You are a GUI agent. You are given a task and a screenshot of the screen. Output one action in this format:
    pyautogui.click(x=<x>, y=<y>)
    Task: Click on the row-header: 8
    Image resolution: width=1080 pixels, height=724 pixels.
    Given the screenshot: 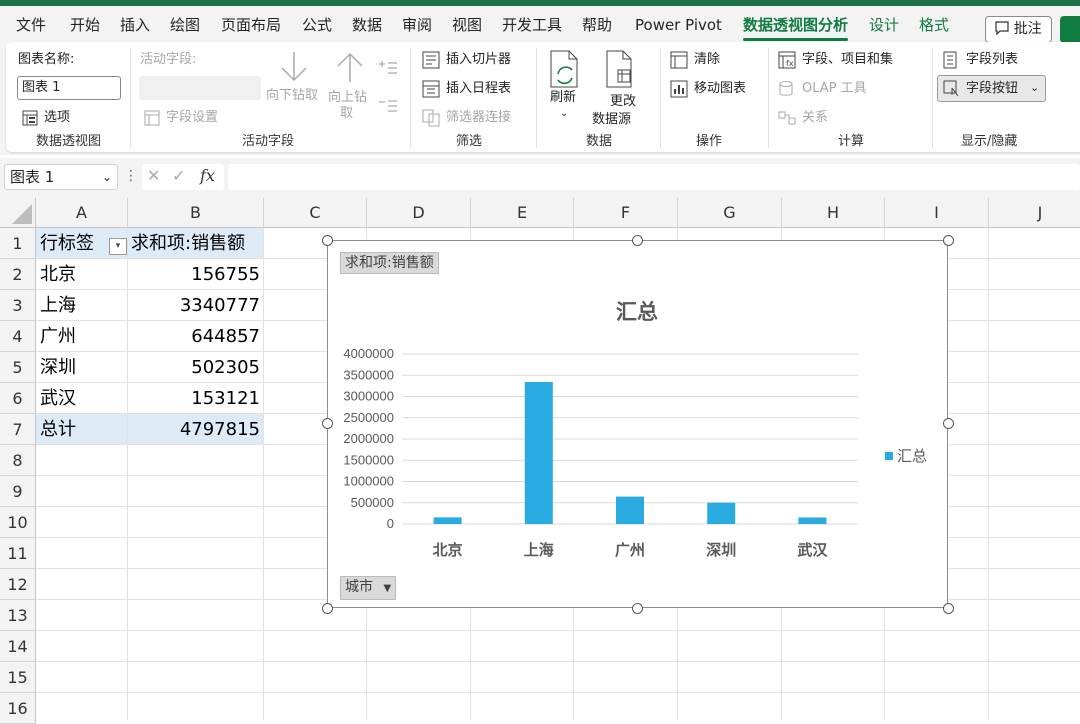 What is the action you would take?
    pyautogui.click(x=18, y=460)
    